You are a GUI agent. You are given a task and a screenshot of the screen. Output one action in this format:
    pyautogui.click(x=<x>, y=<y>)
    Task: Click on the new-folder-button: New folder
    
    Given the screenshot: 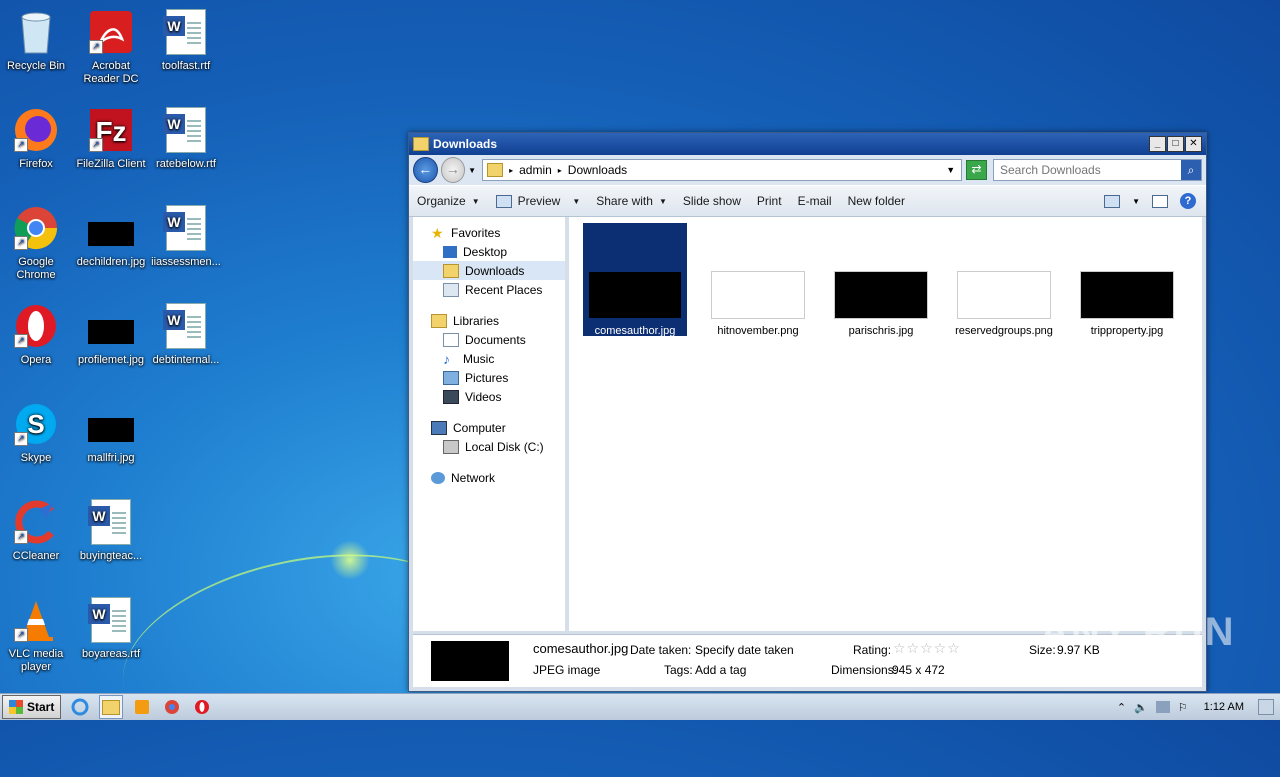 What is the action you would take?
    pyautogui.click(x=876, y=201)
    